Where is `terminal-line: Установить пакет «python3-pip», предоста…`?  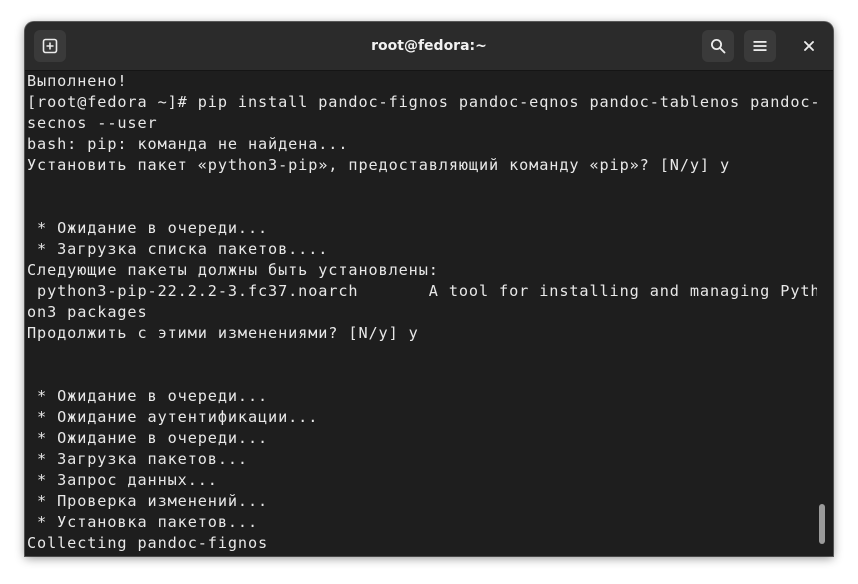 terminal-line: Установить пакет «python3-pip», предоста… is located at coordinates (379, 165).